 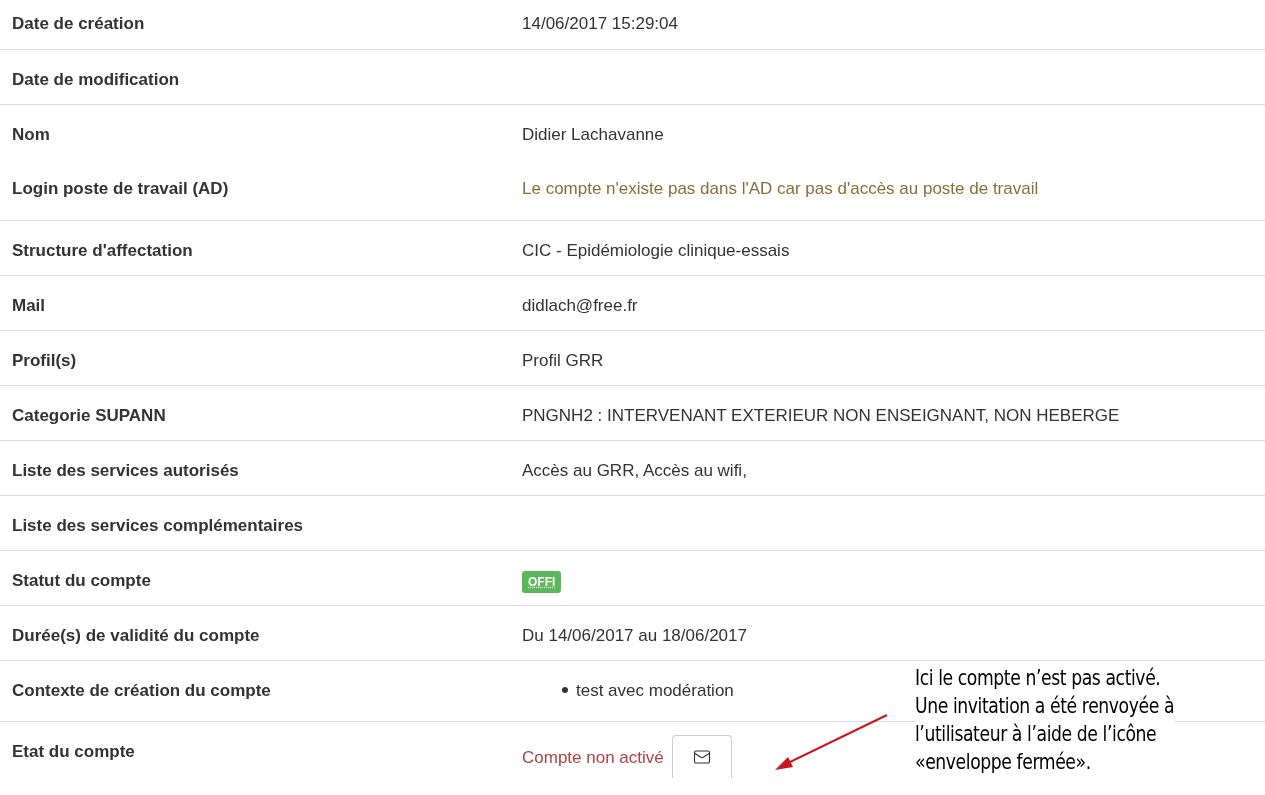 I want to click on field-value: Du 14/06/2017 au 18/06/2017, so click(x=634, y=635).